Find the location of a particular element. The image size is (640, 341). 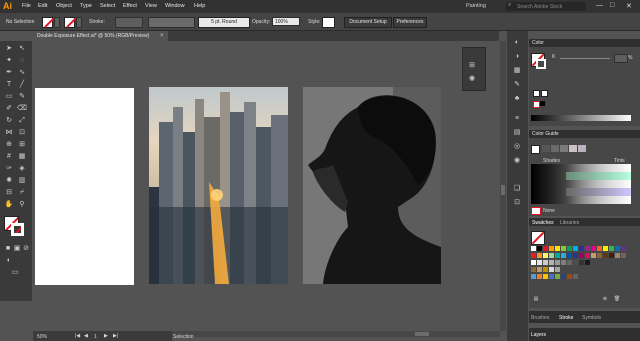

menu-window: Window is located at coordinates (175, 6).